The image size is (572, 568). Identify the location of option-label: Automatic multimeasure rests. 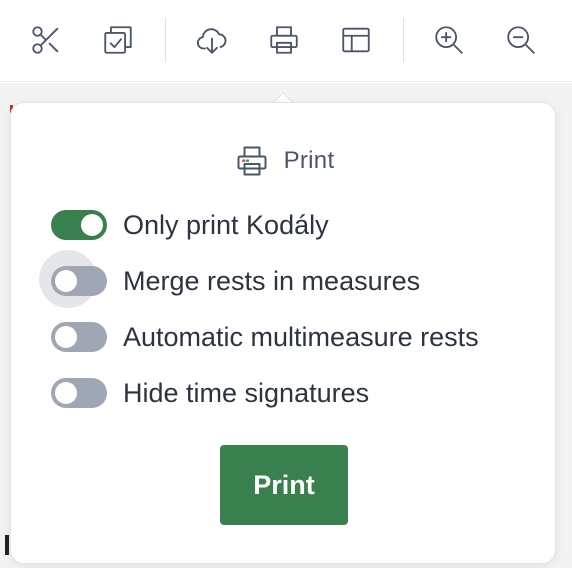
(301, 336).